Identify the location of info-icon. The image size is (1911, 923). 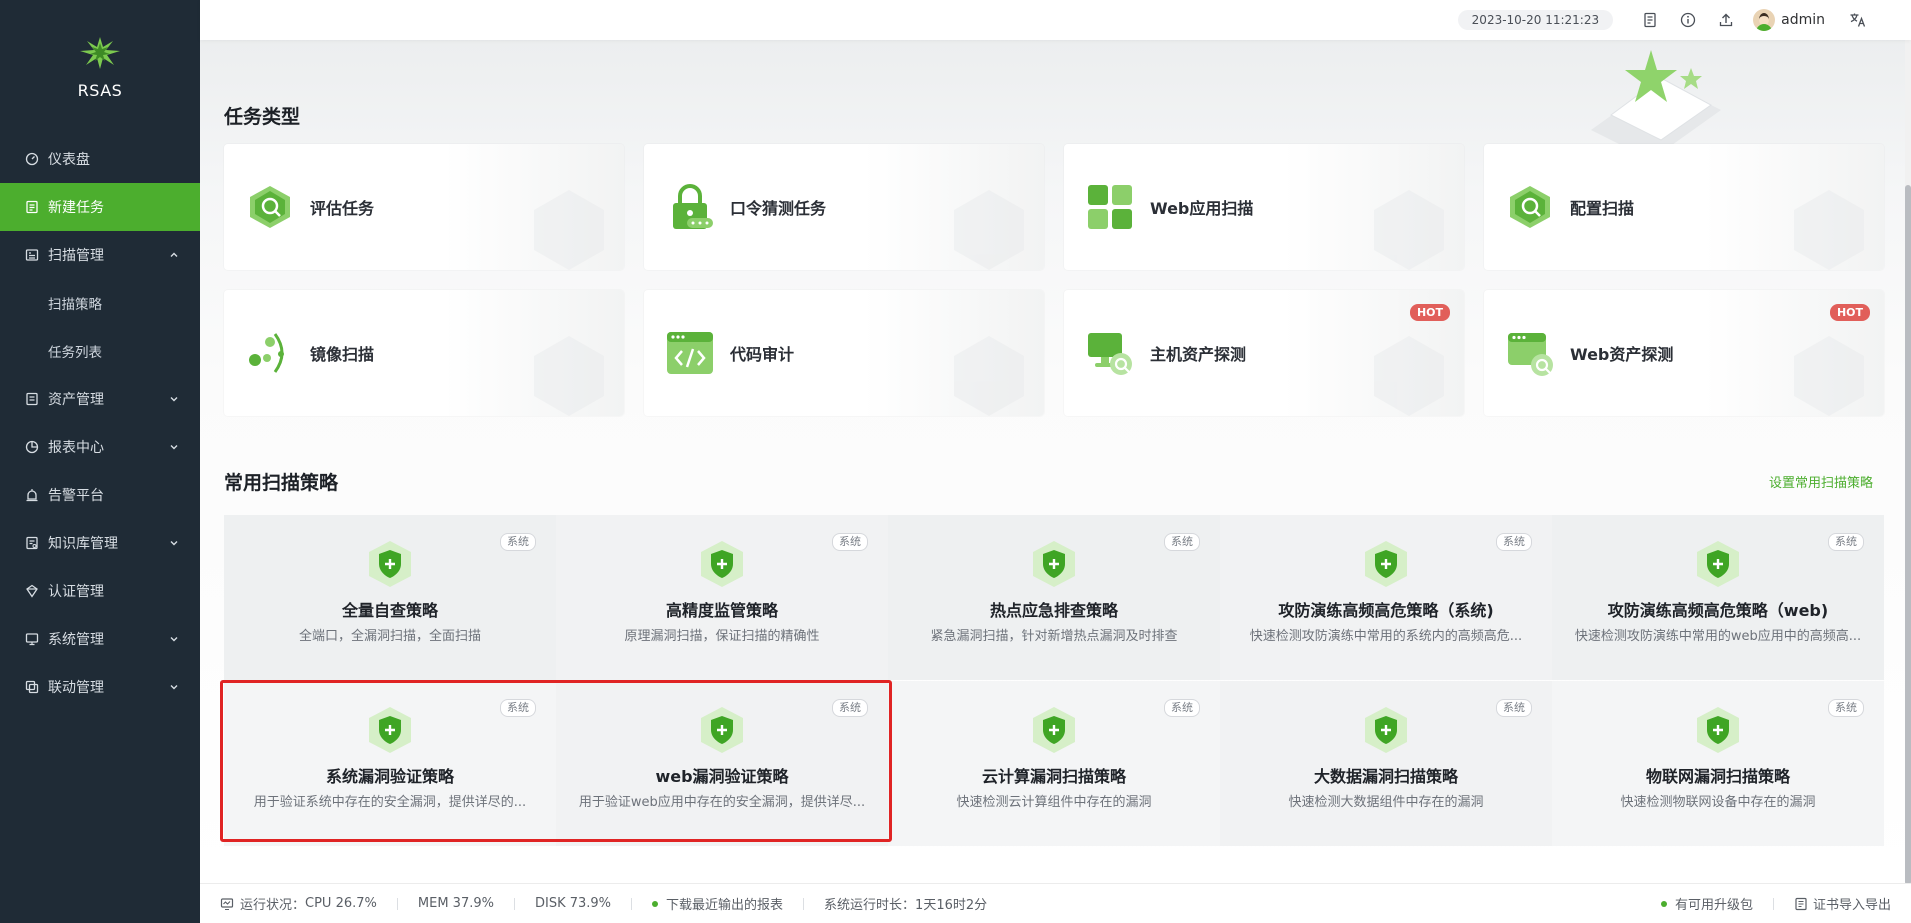
(1688, 20).